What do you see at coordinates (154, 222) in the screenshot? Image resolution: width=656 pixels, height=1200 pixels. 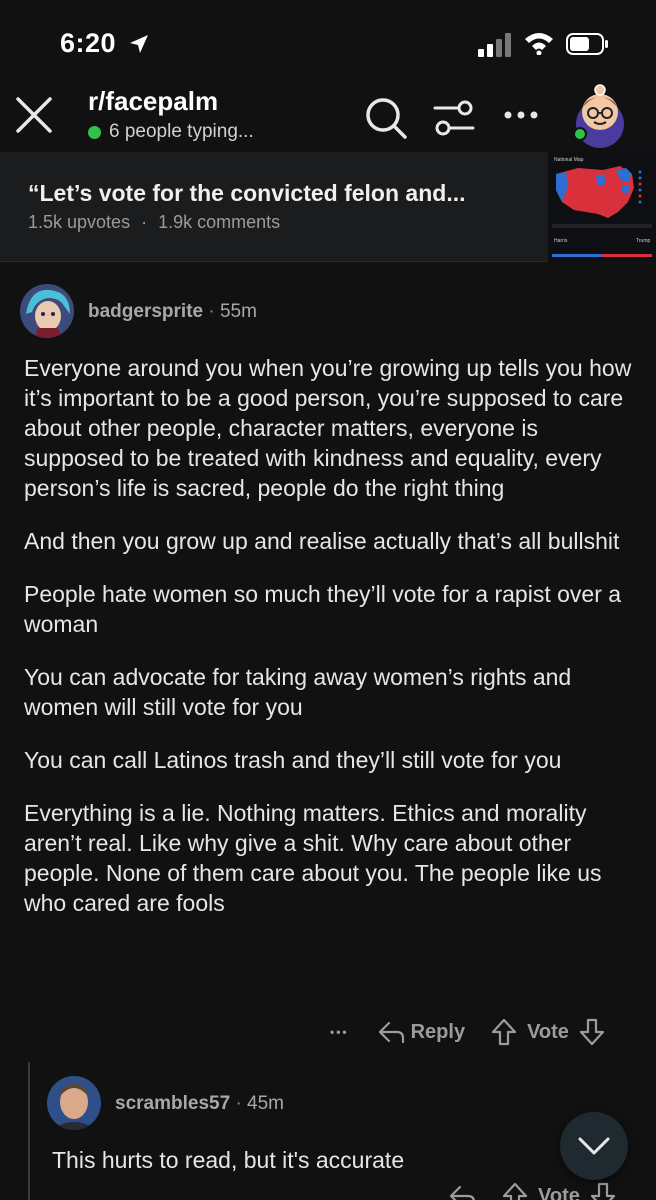 I see `post-meta: 1.5k upvotes · 1.9k comments` at bounding box center [154, 222].